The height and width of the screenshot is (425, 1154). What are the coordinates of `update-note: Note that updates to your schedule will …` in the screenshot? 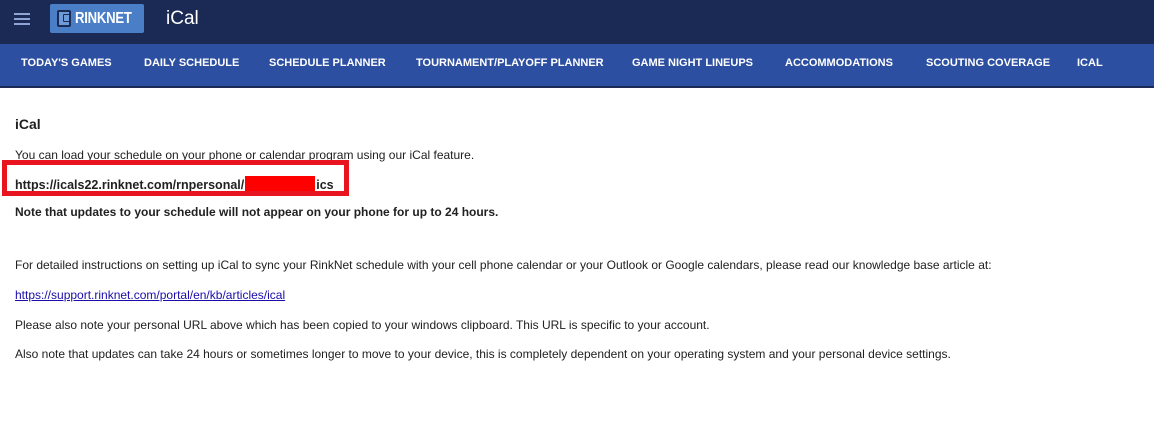 It's located at (257, 212).